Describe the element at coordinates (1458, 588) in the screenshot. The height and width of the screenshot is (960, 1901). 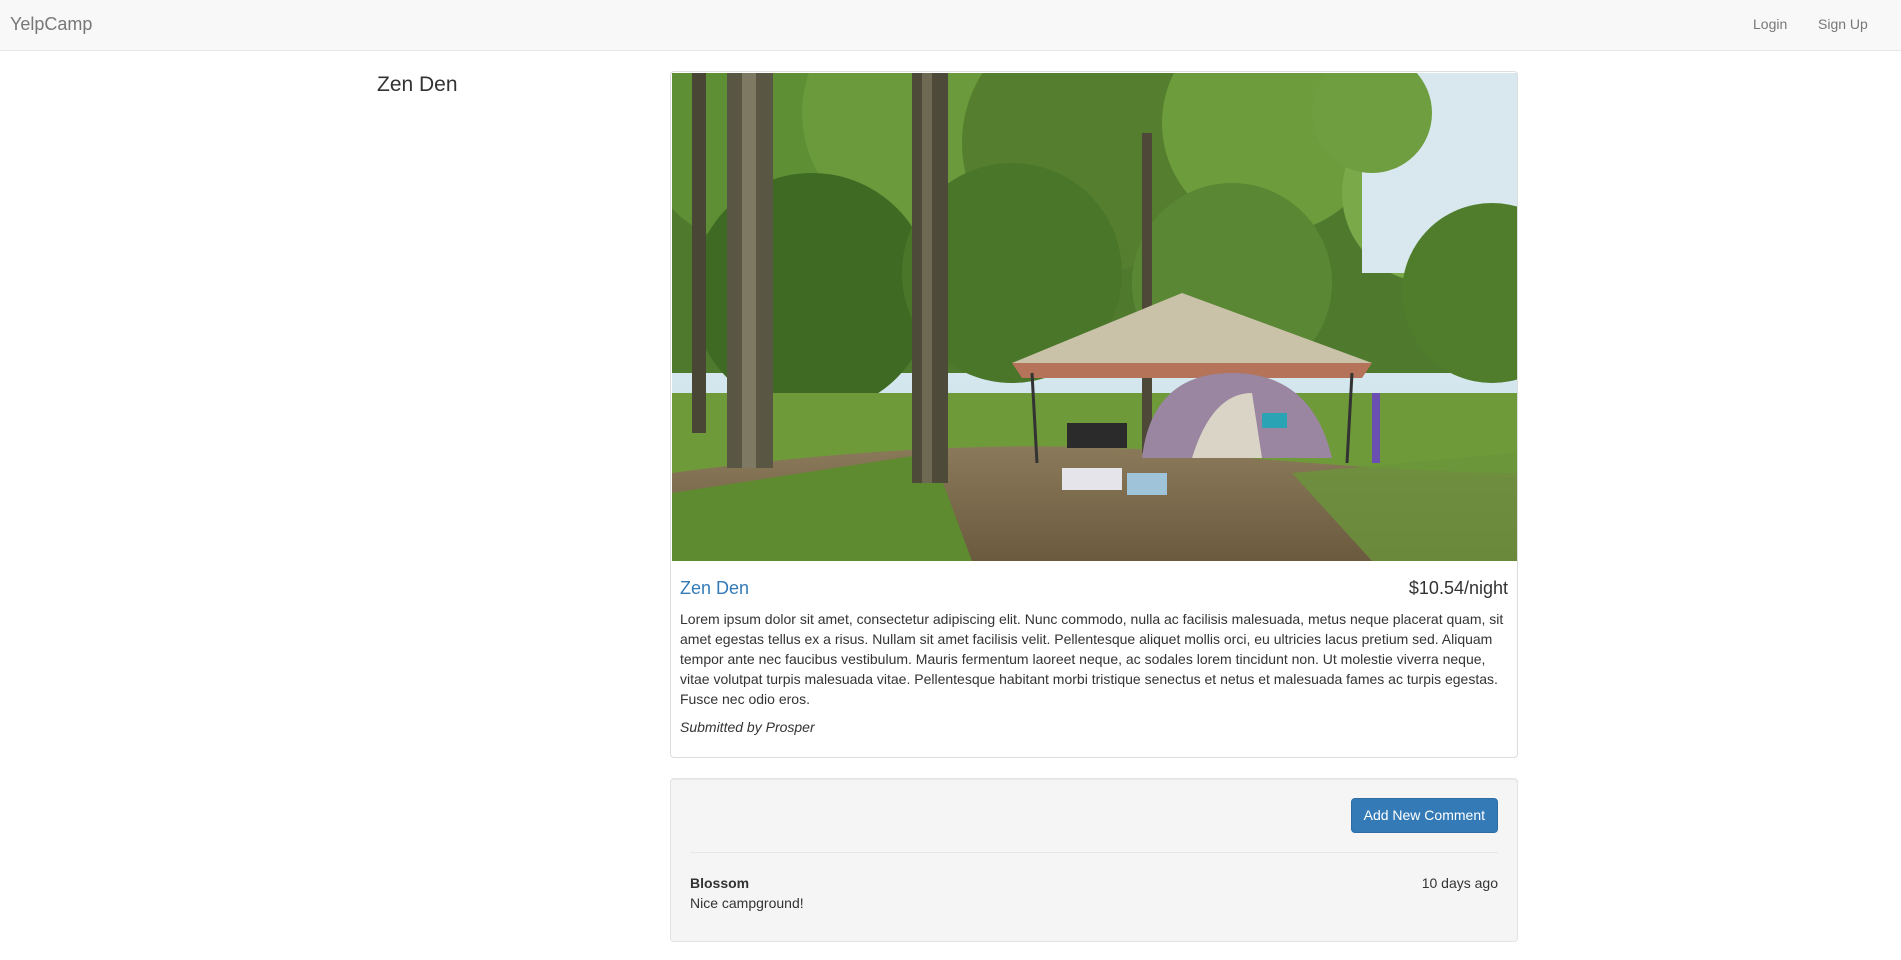
I see `campground-price: $10.54/night` at that location.